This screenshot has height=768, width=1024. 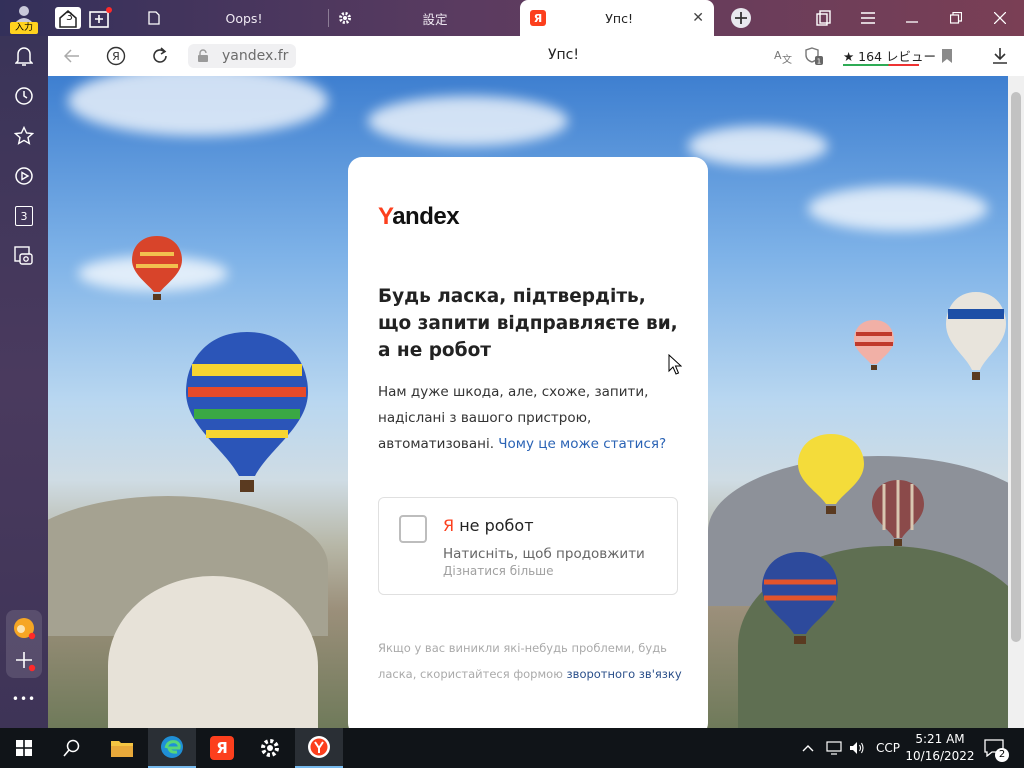 I want to click on downloads-button, so click(x=1000, y=56).